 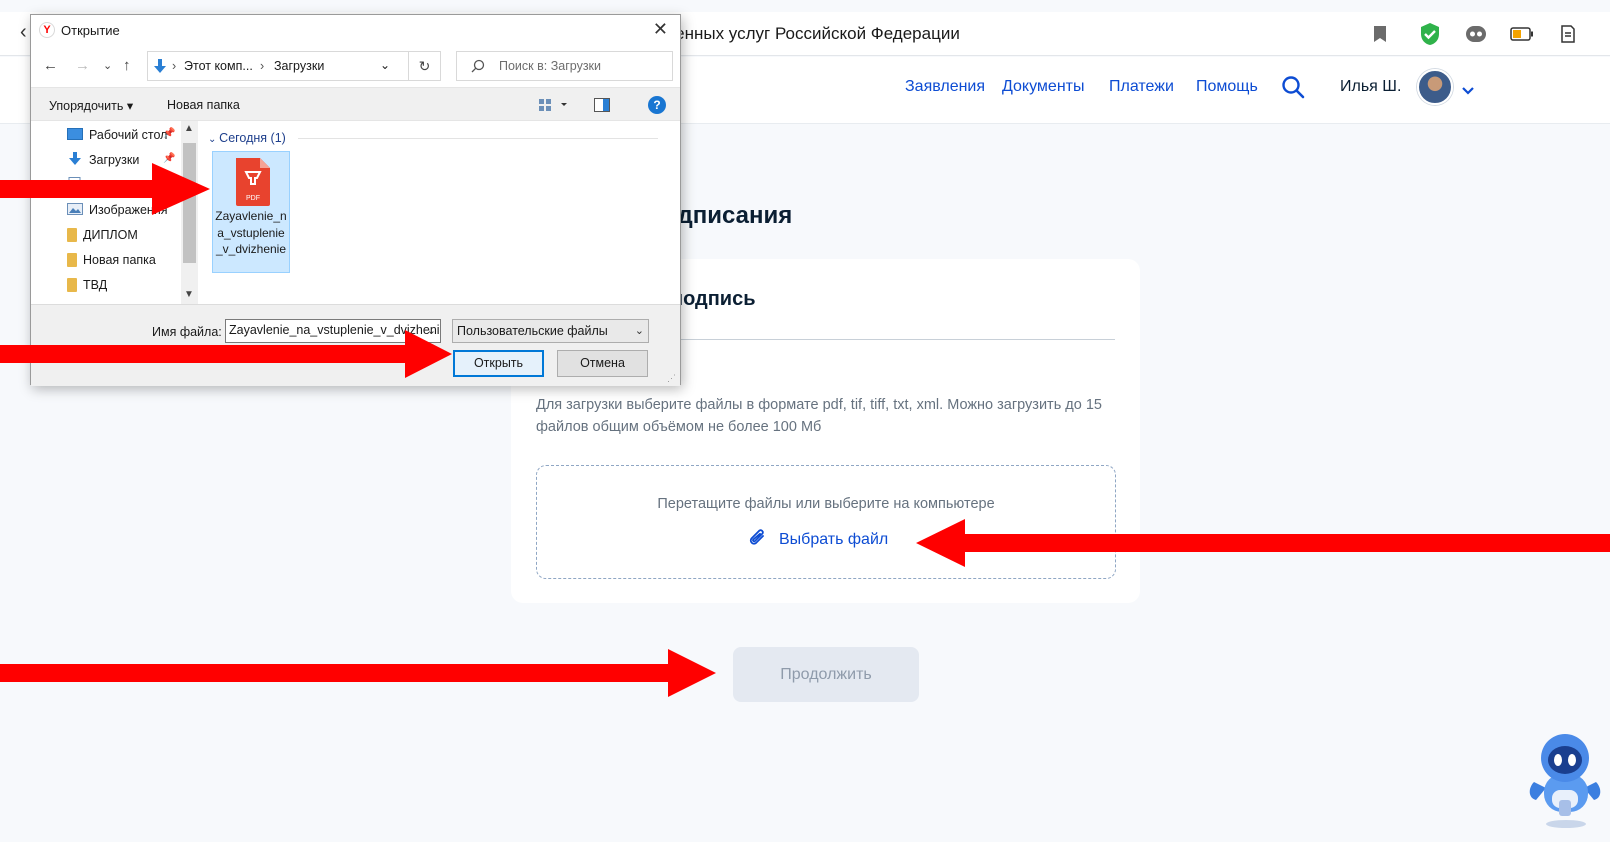 What do you see at coordinates (95, 285) in the screenshot?
I see `nav-item-label: ТВД` at bounding box center [95, 285].